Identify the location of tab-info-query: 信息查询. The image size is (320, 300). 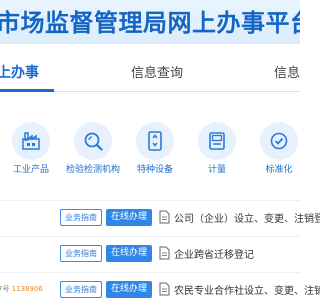
(157, 71).